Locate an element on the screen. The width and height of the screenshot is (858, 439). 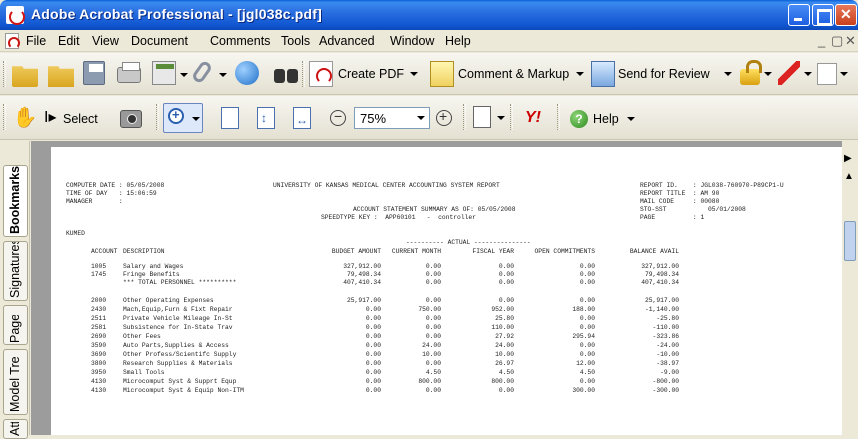
select-tool-button: Select is located at coordinates (80, 119).